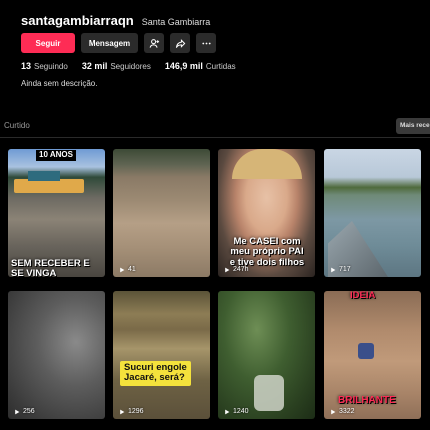  I want to click on video-card: 256, so click(56, 355).